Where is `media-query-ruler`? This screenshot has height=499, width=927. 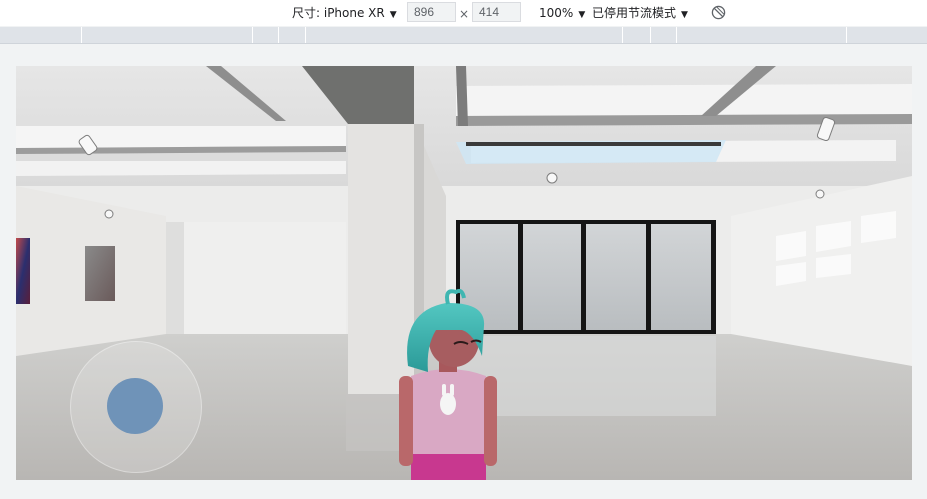 media-query-ruler is located at coordinates (463, 35).